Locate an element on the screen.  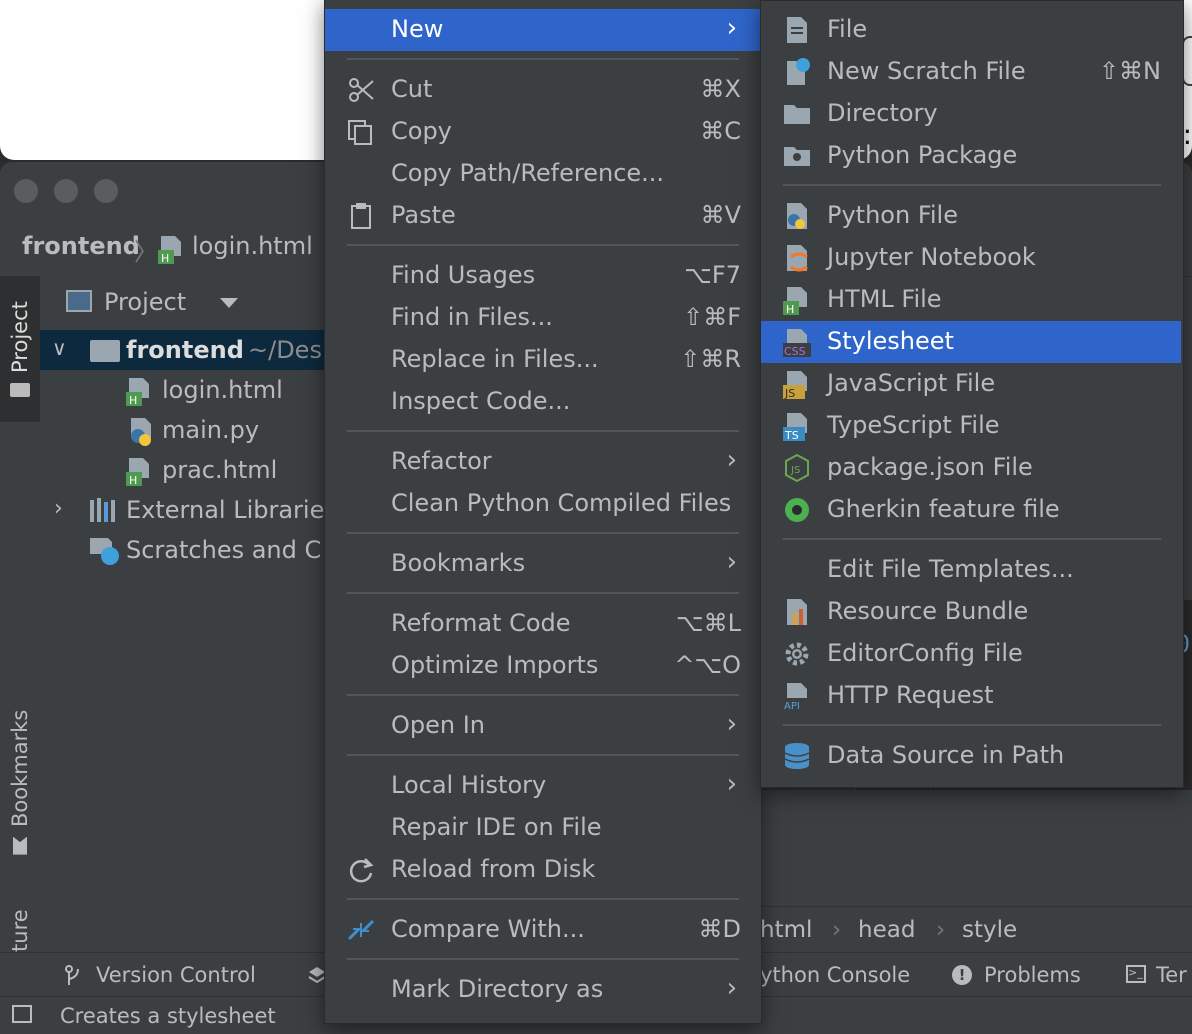
menu-item-clean-compiled: Clean Python Compiled Files is located at coordinates (543, 504).